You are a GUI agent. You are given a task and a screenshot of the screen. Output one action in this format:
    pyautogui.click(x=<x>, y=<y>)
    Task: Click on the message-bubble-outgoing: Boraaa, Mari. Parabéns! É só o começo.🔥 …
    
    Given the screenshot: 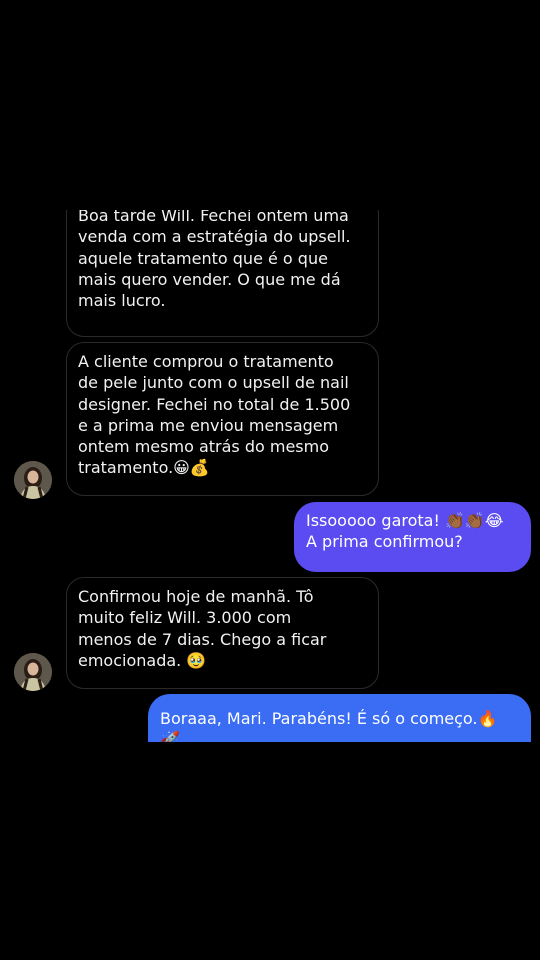 What is the action you would take?
    pyautogui.click(x=339, y=718)
    